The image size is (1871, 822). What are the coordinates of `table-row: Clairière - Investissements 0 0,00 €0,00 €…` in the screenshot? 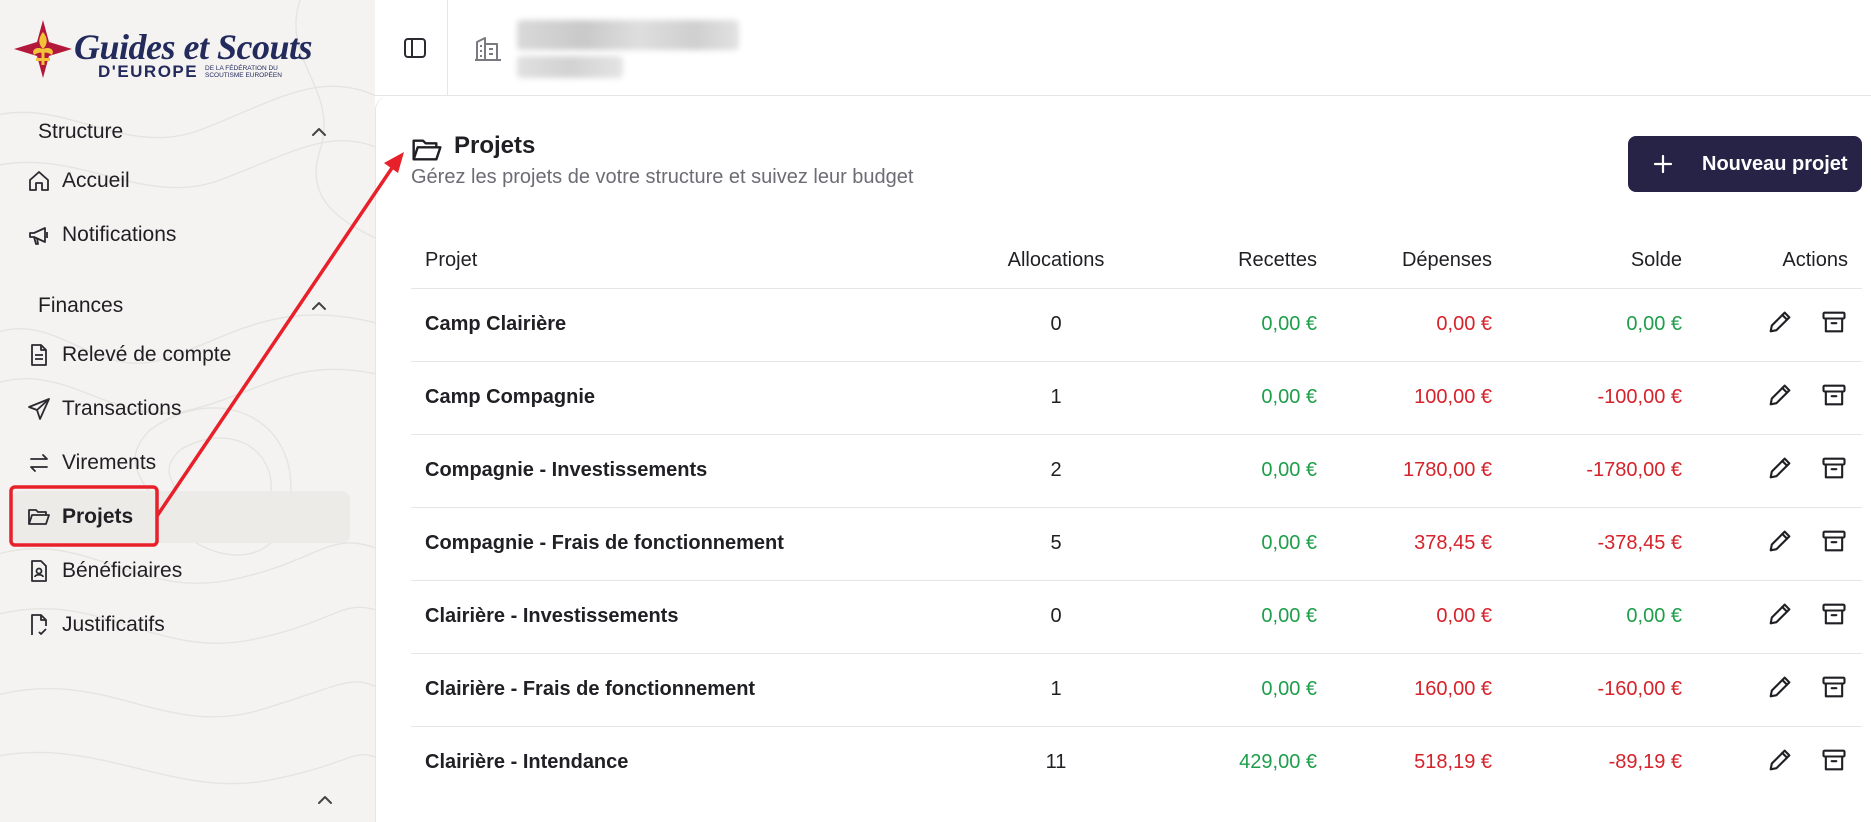 It's located at (1136, 616).